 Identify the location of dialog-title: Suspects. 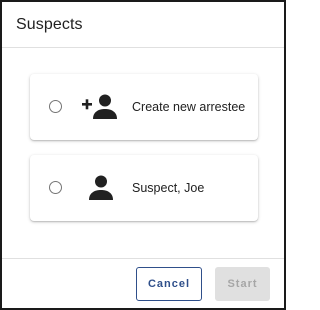
(49, 24).